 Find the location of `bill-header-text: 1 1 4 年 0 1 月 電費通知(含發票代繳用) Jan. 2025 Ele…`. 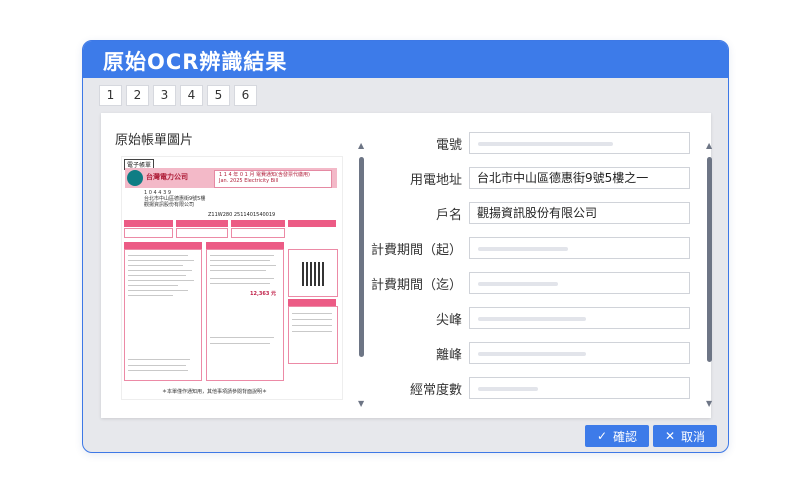

bill-header-text: 1 1 4 年 0 1 月 電費通知(含發票代繳用) Jan. 2025 Ele… is located at coordinates (264, 178).